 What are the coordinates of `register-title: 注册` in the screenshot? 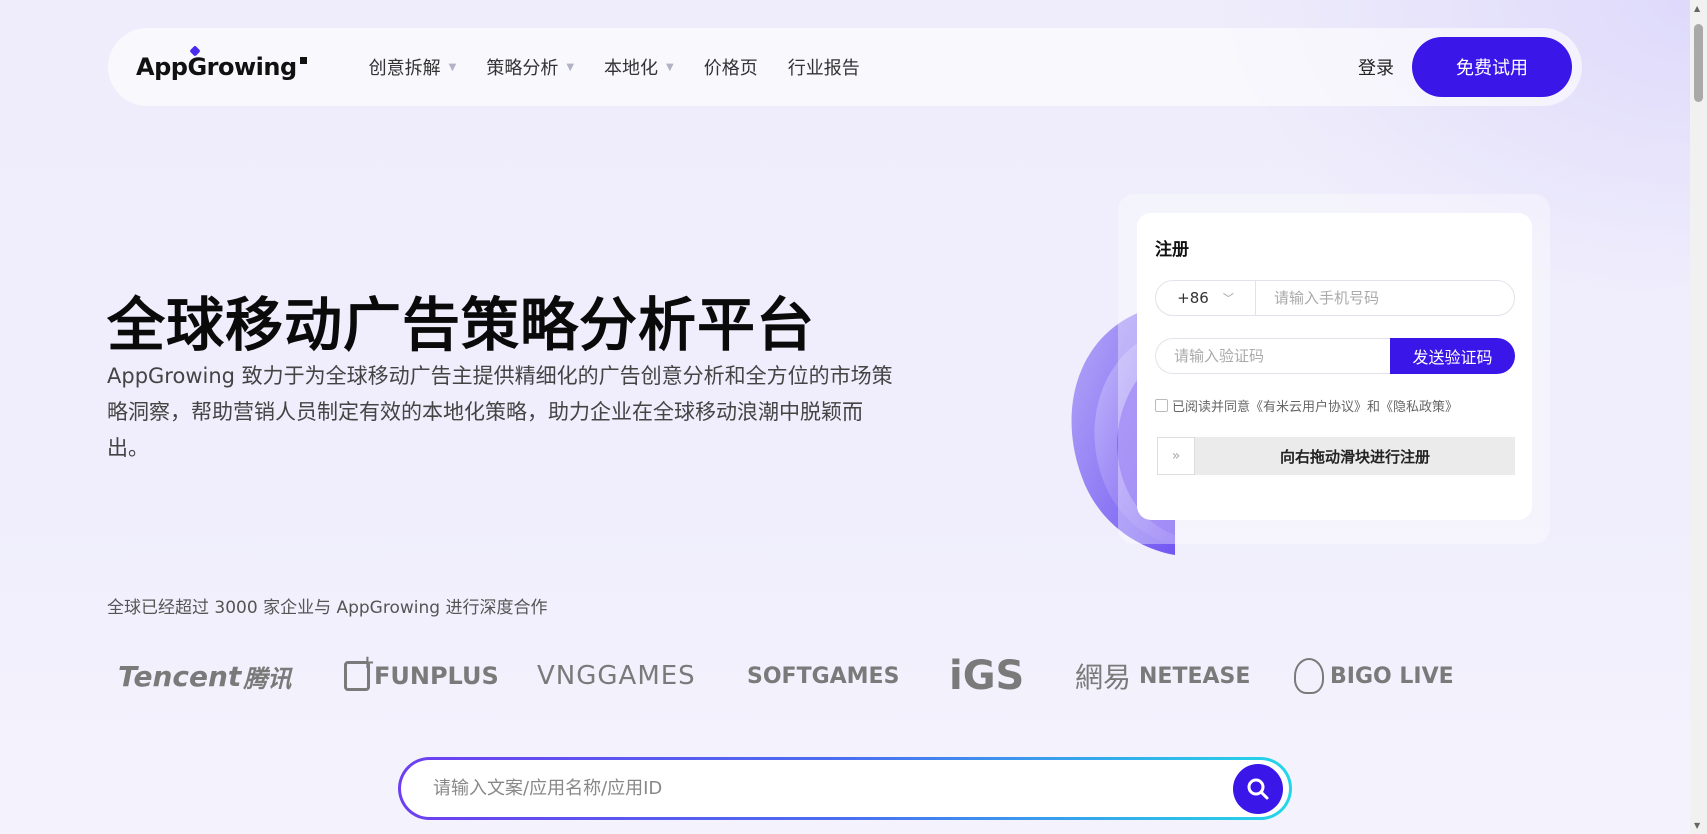 It's located at (1172, 250).